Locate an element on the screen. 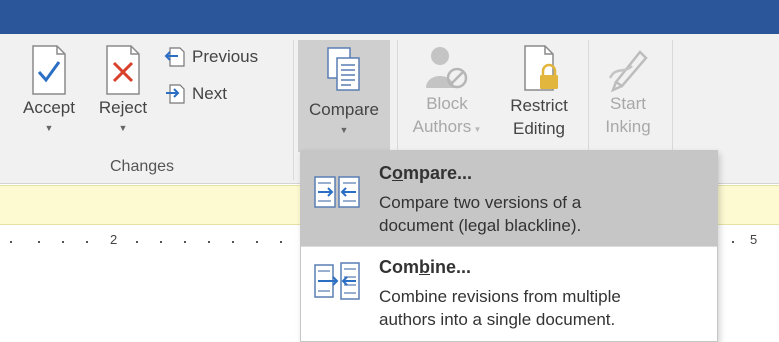  reject-button: Reject ▼ is located at coordinates (123, 89).